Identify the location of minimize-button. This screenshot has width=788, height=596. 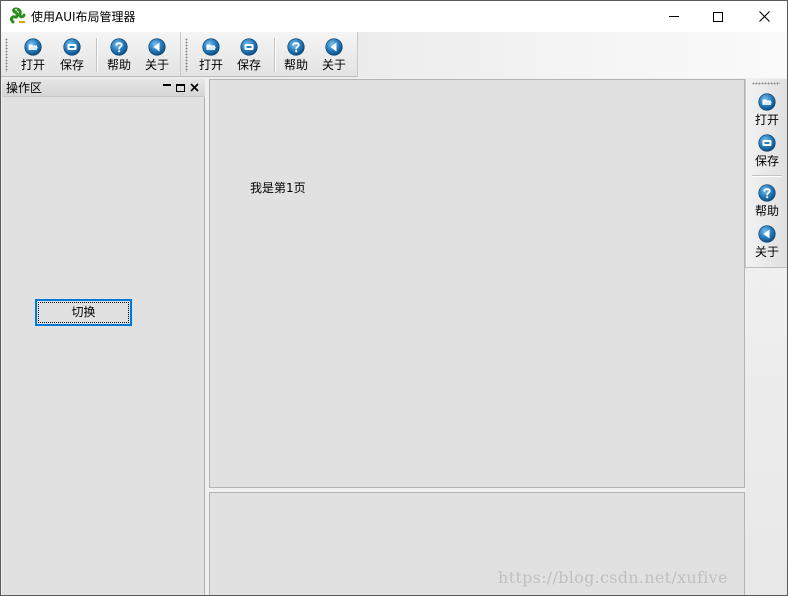
(674, 16).